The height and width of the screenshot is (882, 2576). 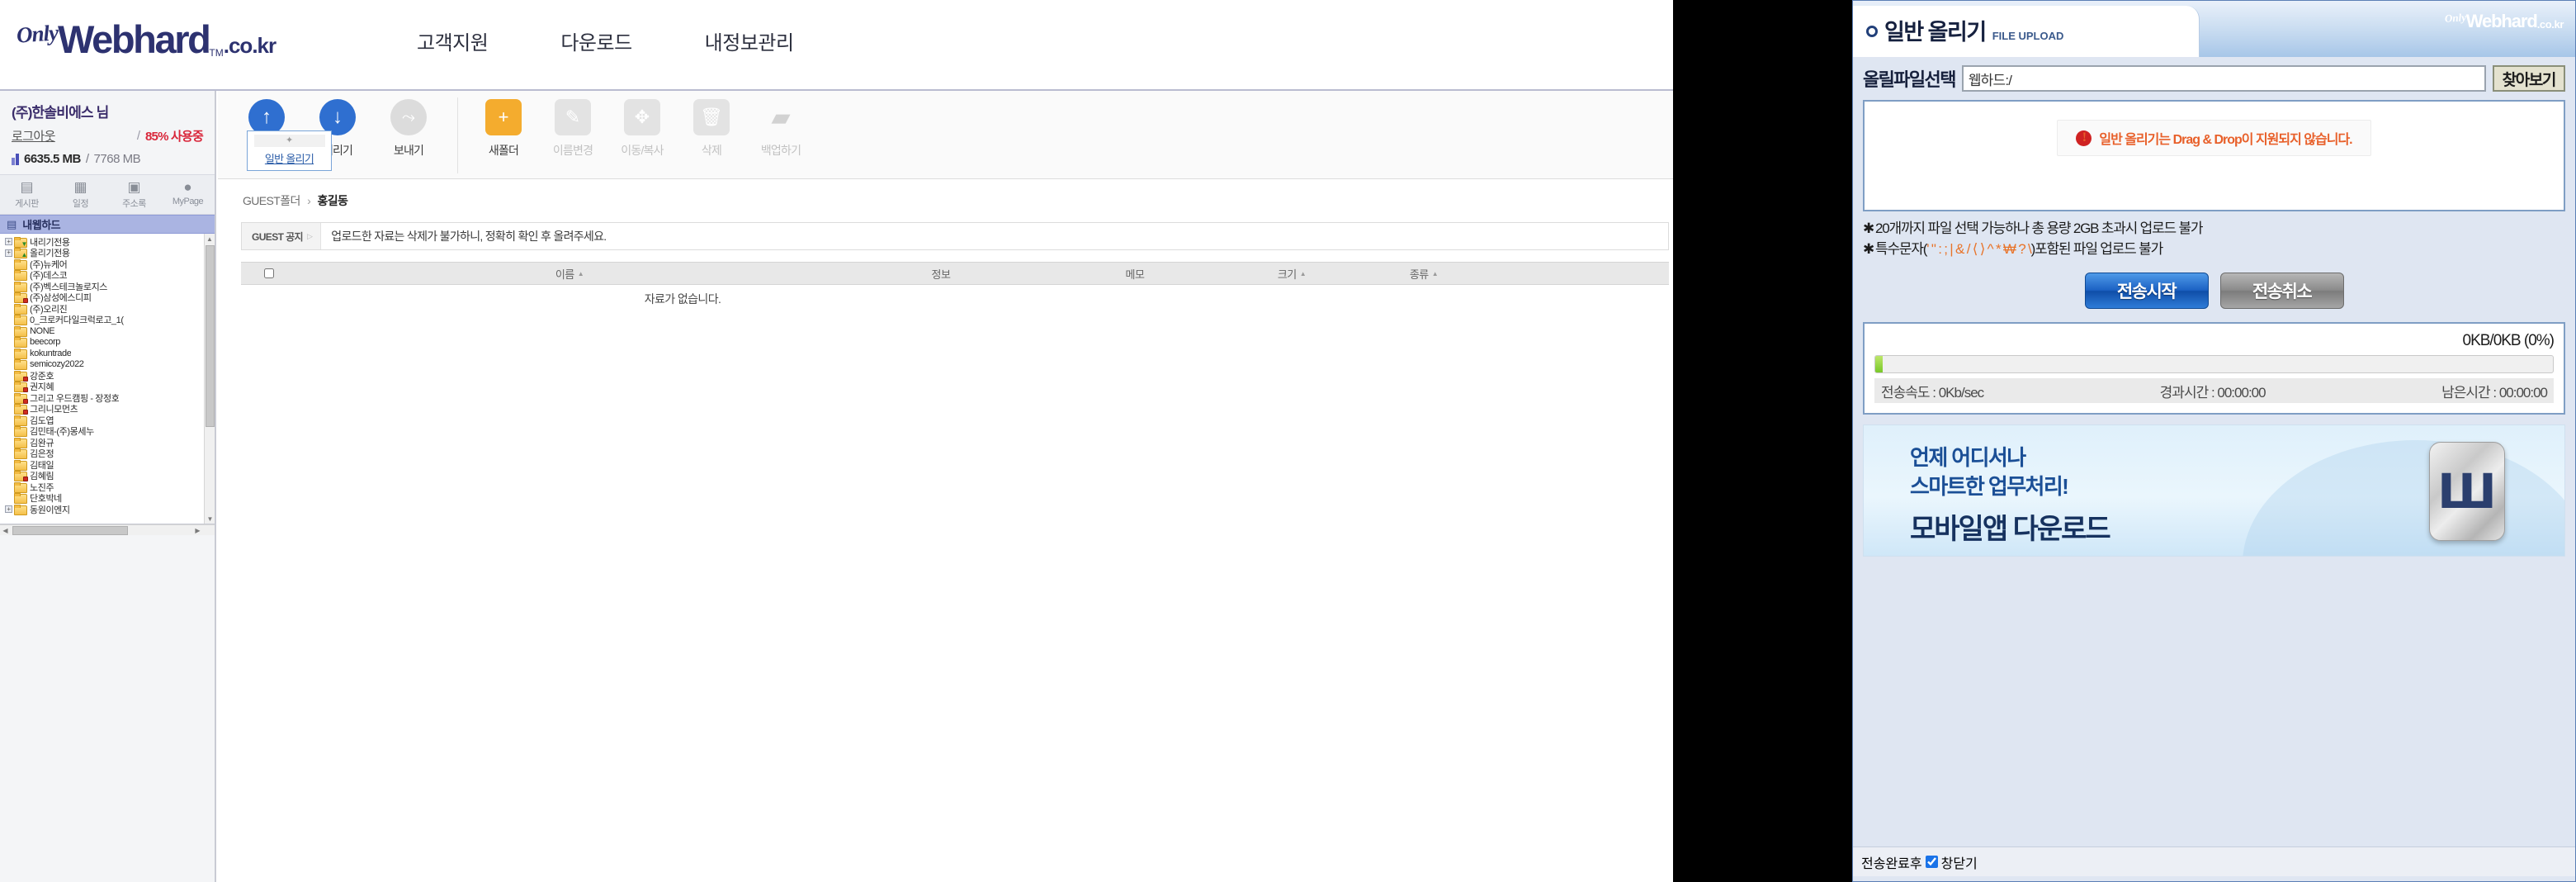 I want to click on tree-vertical-scrollbar: ▲ ▼, so click(x=209, y=379).